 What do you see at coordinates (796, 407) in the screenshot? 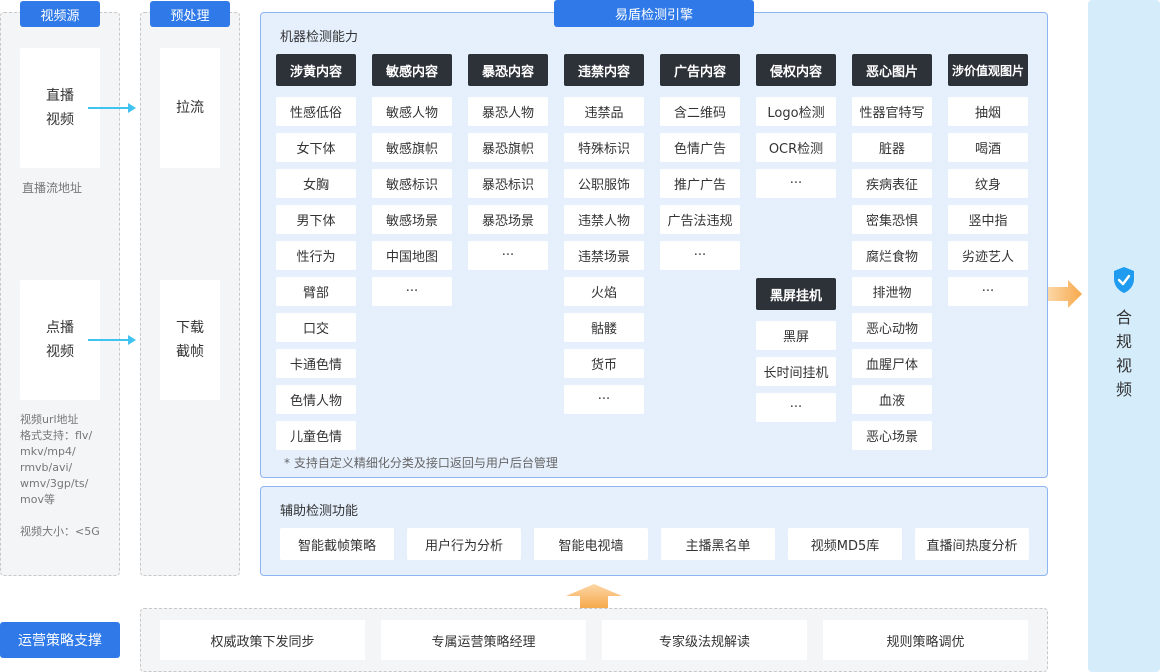
I see `black-screen-item: ···` at bounding box center [796, 407].